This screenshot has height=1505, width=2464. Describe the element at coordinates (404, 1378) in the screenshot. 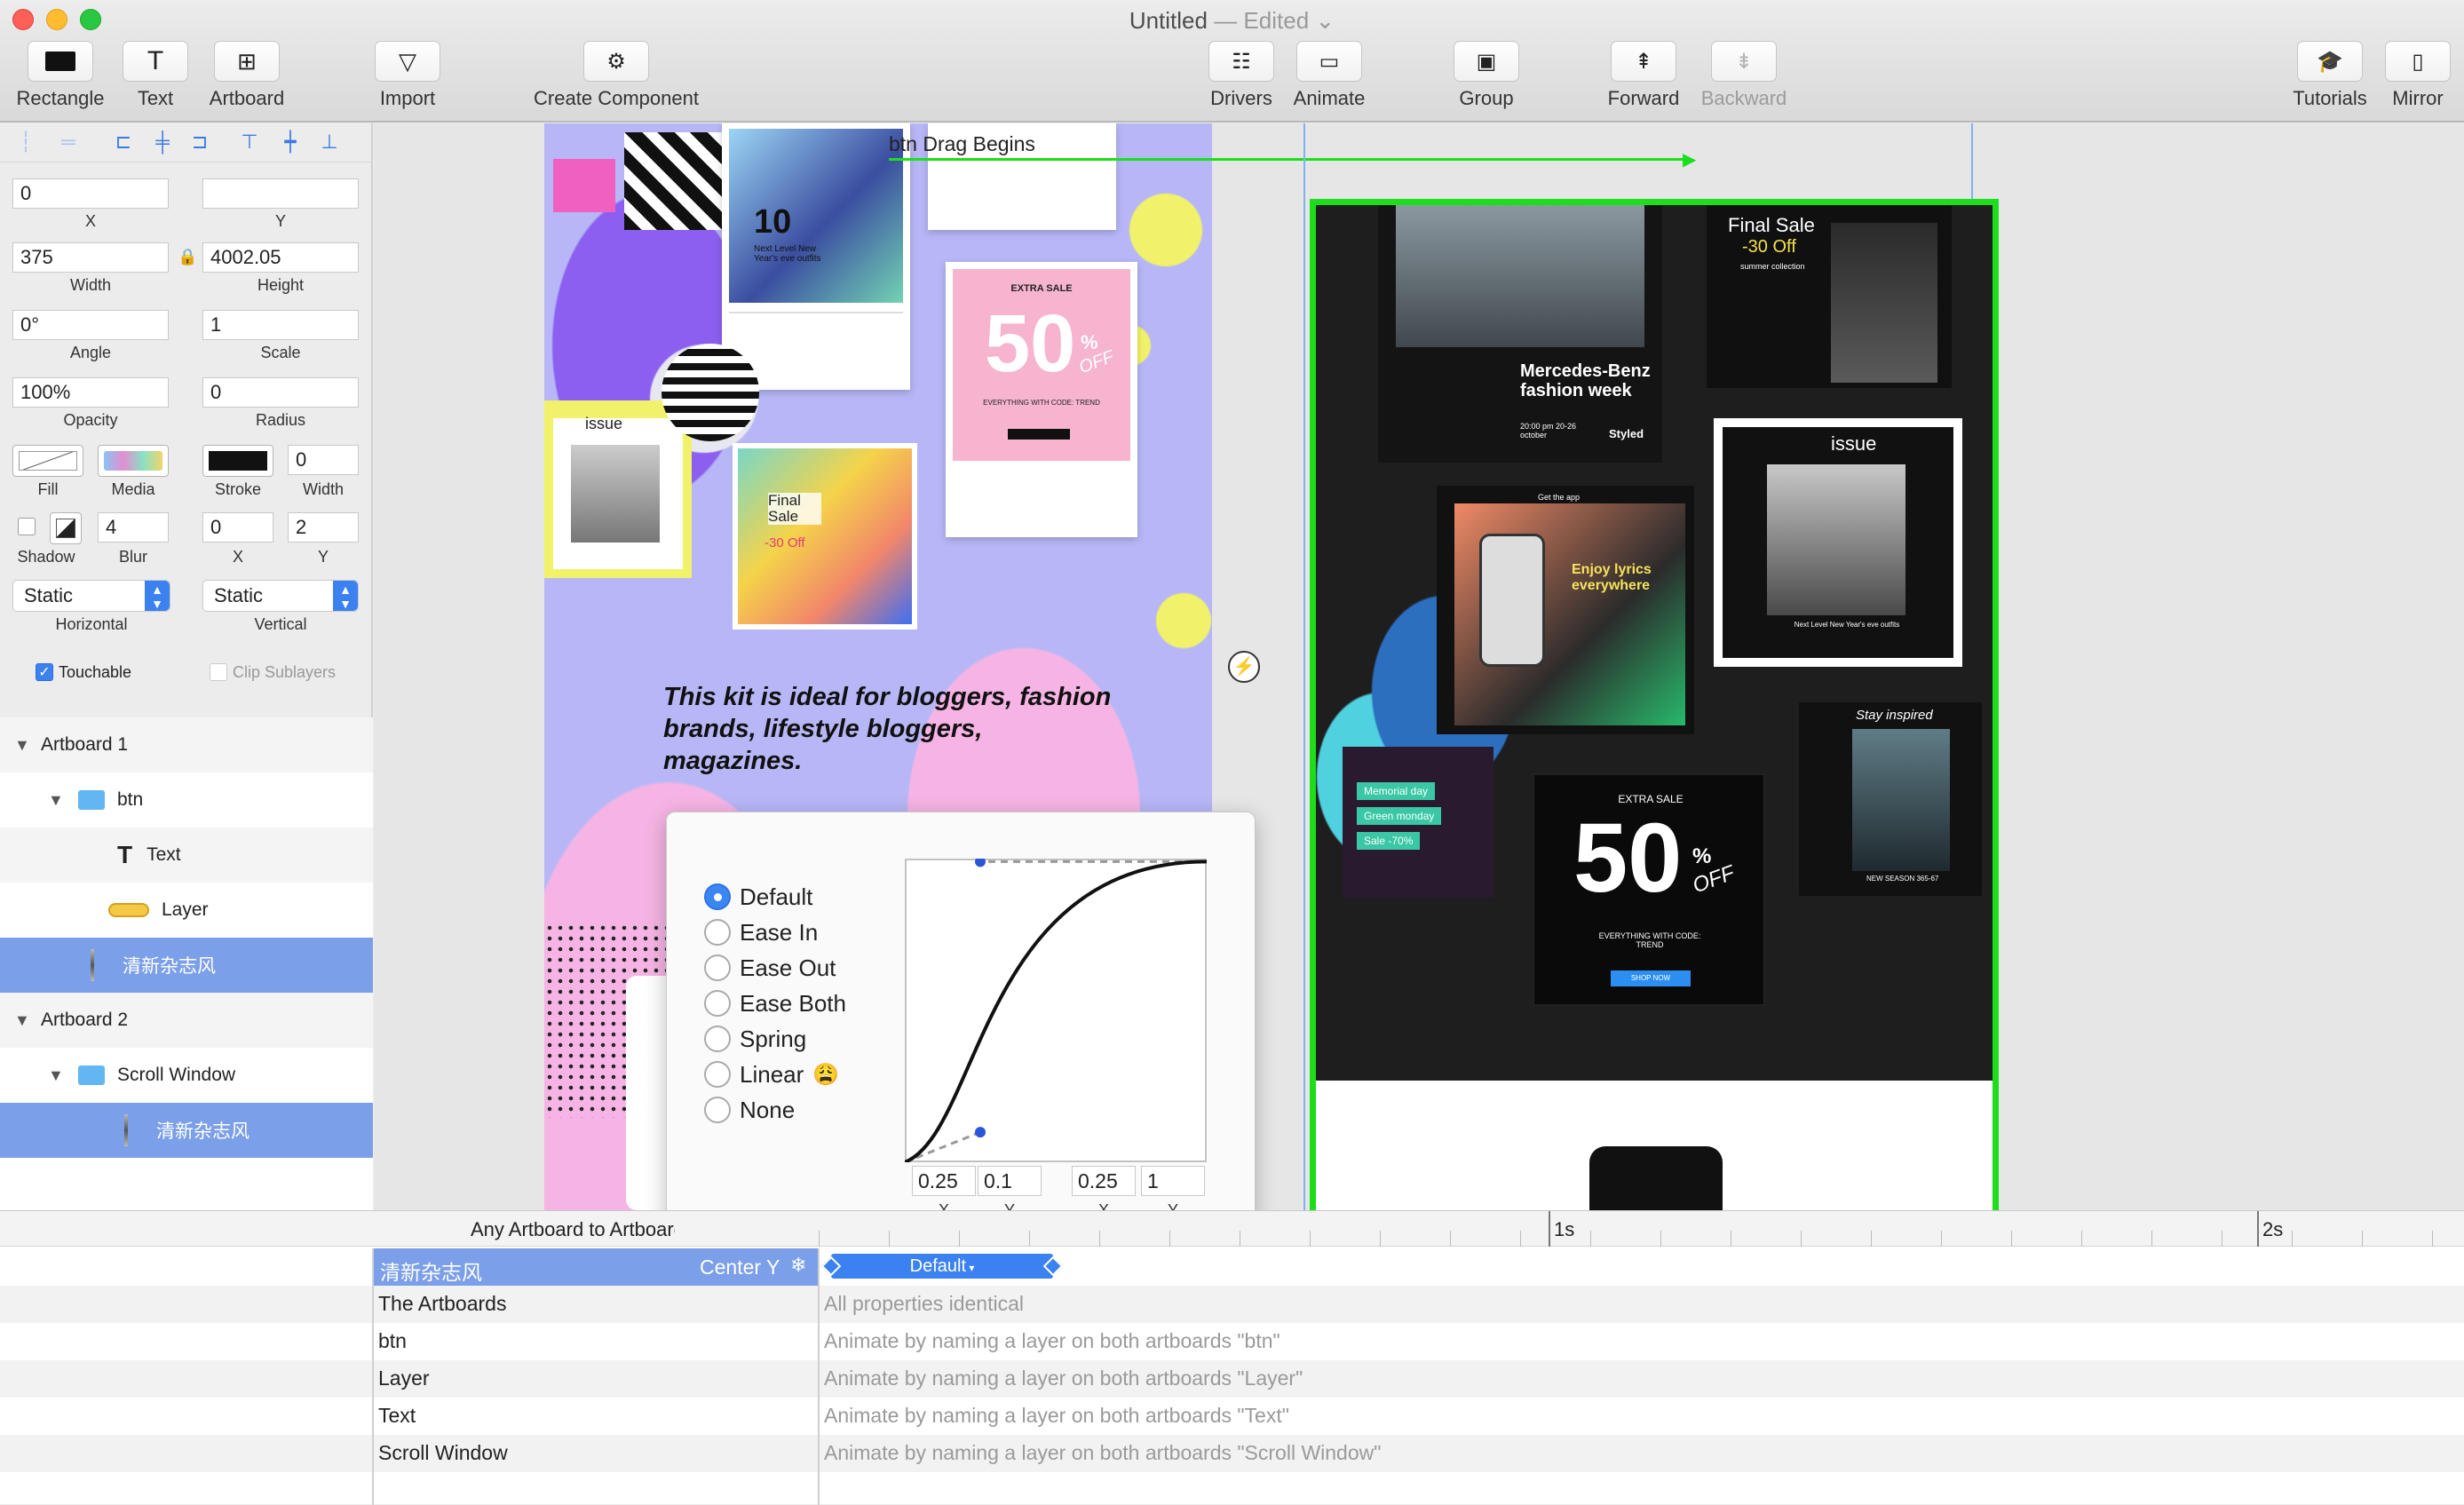

I see `row-name: Layer` at that location.